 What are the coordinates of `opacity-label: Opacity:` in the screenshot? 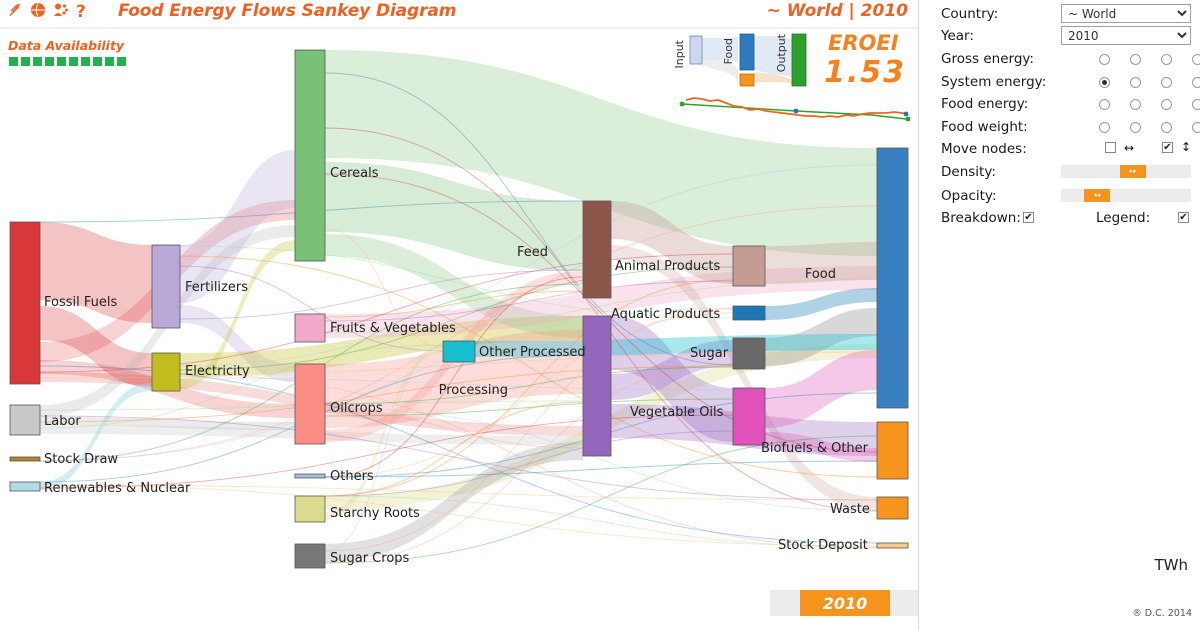 It's located at (969, 196).